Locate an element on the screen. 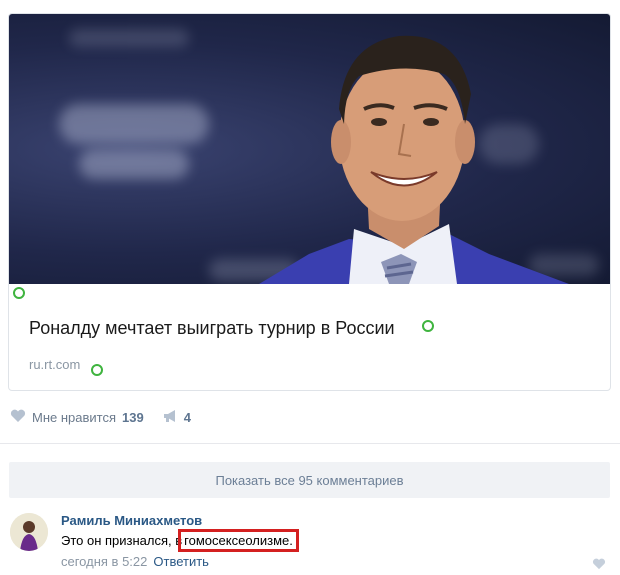 The height and width of the screenshot is (575, 620). comment-text: Это он признался, в гомосексеолизме. is located at coordinates (180, 540).